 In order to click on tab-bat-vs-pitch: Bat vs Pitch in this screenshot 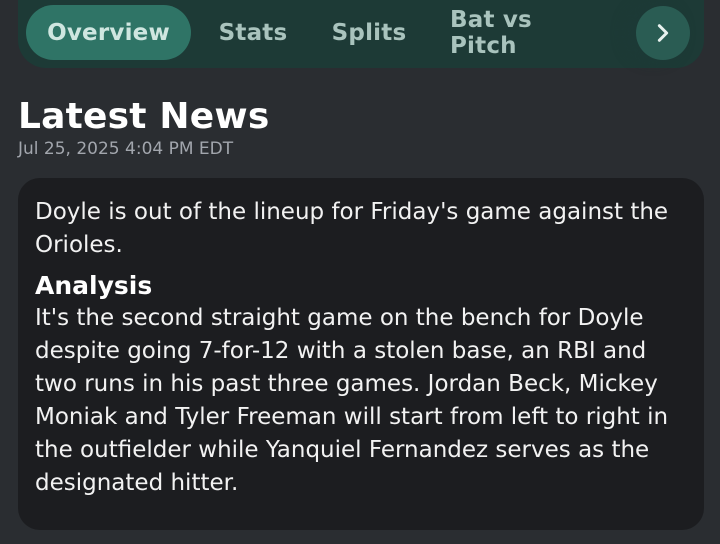, I will do `click(523, 32)`.